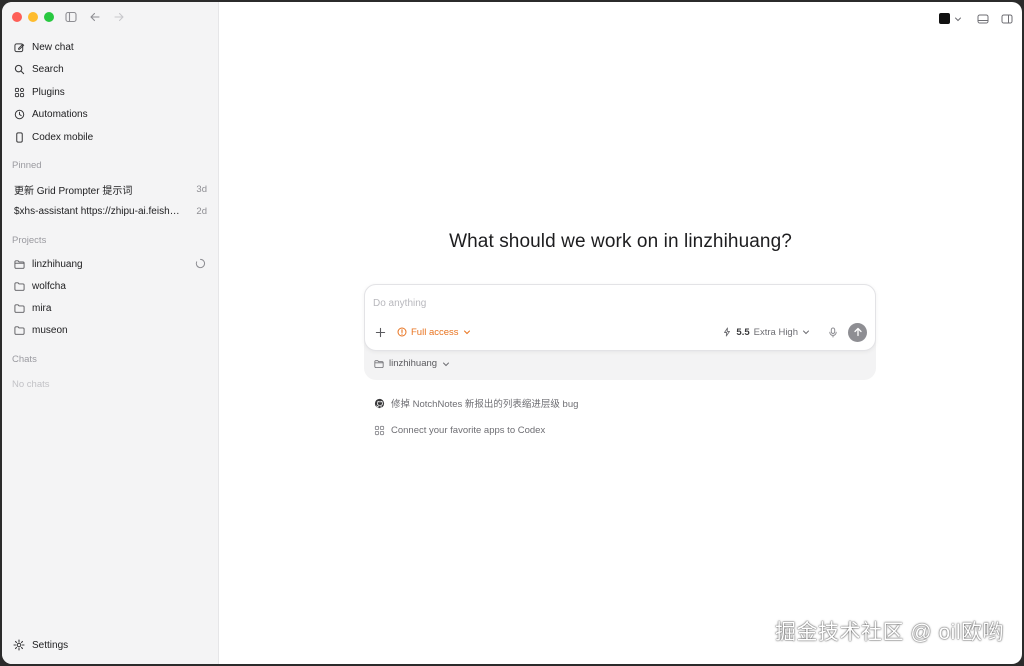 The height and width of the screenshot is (666, 1024). I want to click on terminal-panel-icon, so click(983, 19).